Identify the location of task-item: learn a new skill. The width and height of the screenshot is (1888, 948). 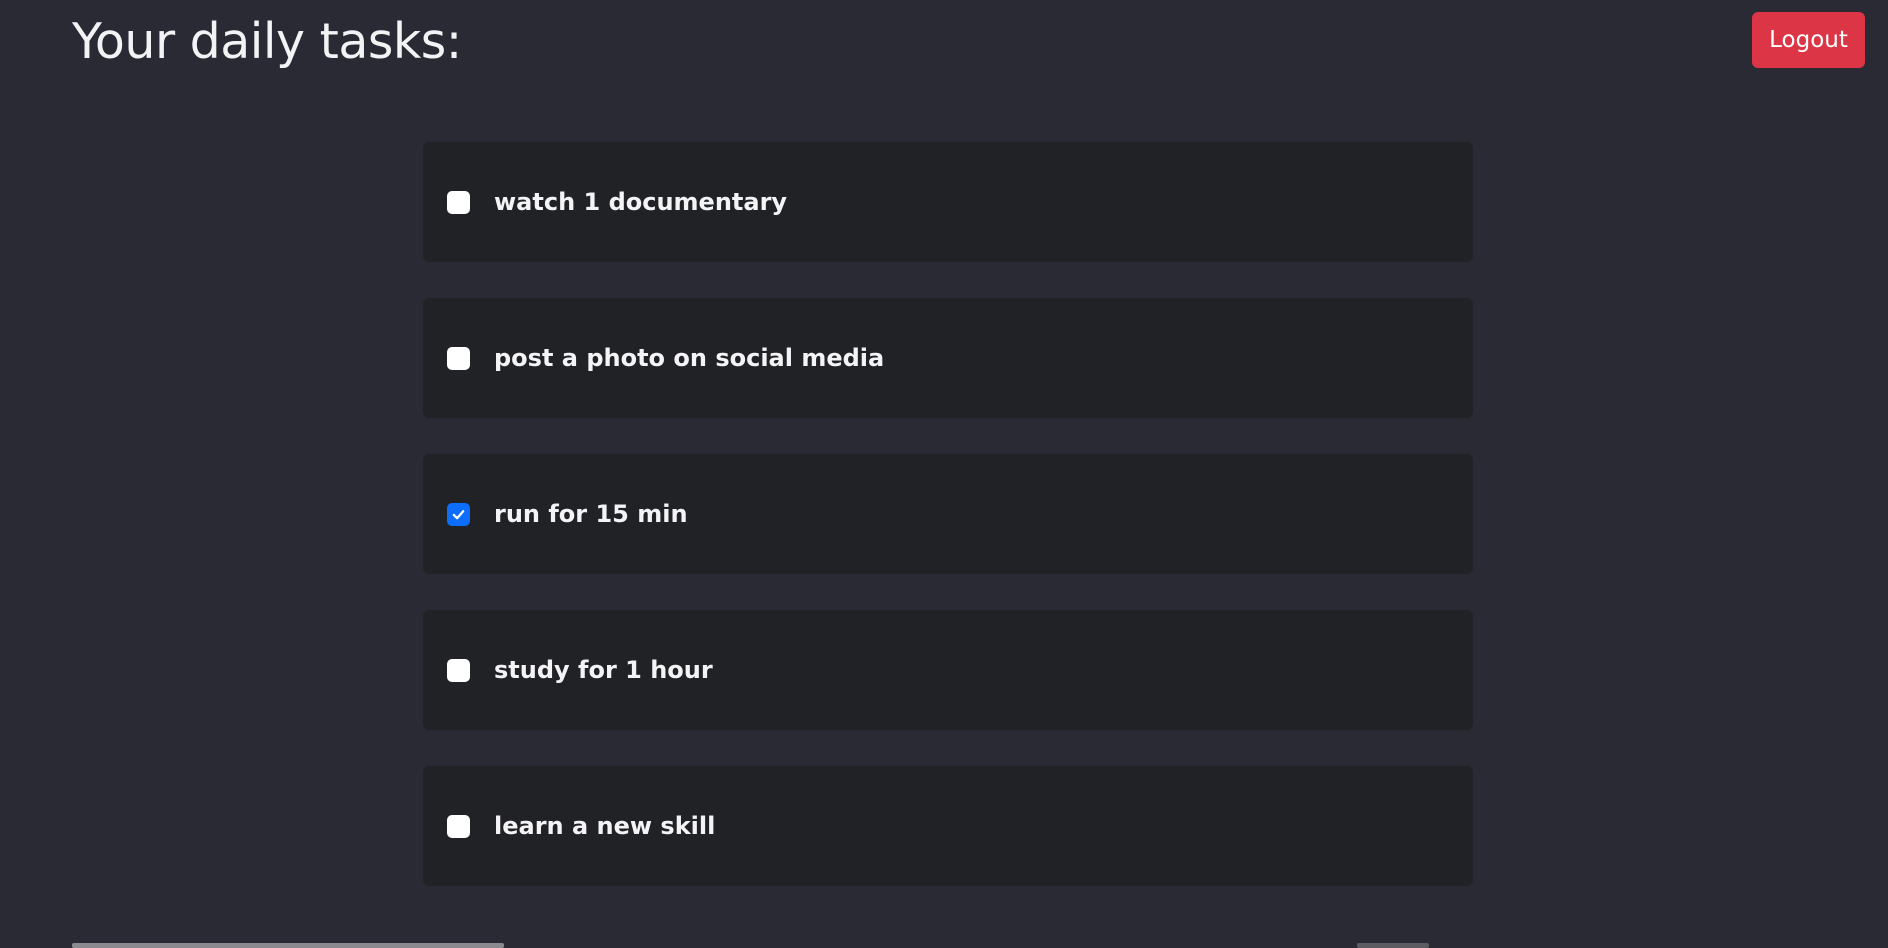
(948, 826).